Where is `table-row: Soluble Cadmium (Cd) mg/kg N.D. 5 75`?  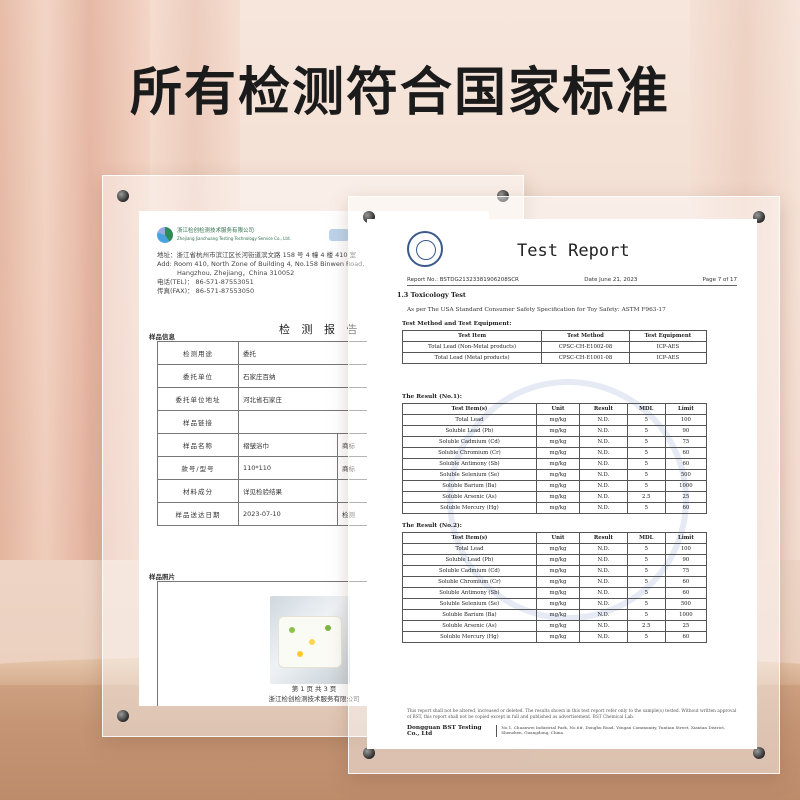
table-row: Soluble Cadmium (Cd) mg/kg N.D. 5 75 is located at coordinates (555, 442).